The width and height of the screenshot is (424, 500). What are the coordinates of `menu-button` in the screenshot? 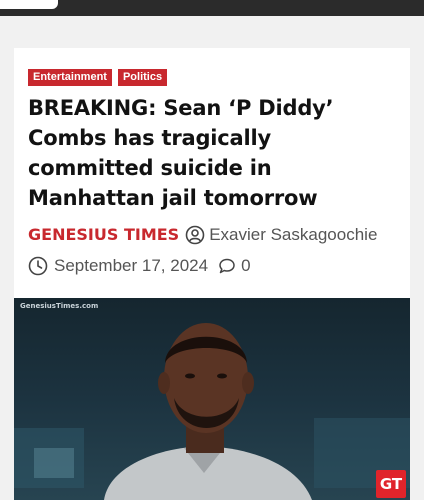 It's located at (29, 4).